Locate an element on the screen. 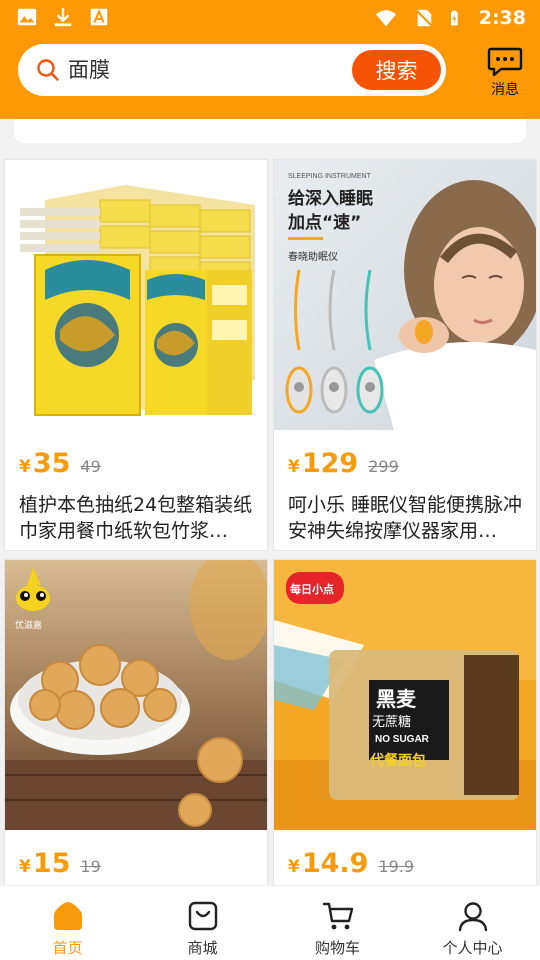 This screenshot has width=540, height=960. bottom-nav: 首页 商城 购物车 个人中心 is located at coordinates (270, 922).